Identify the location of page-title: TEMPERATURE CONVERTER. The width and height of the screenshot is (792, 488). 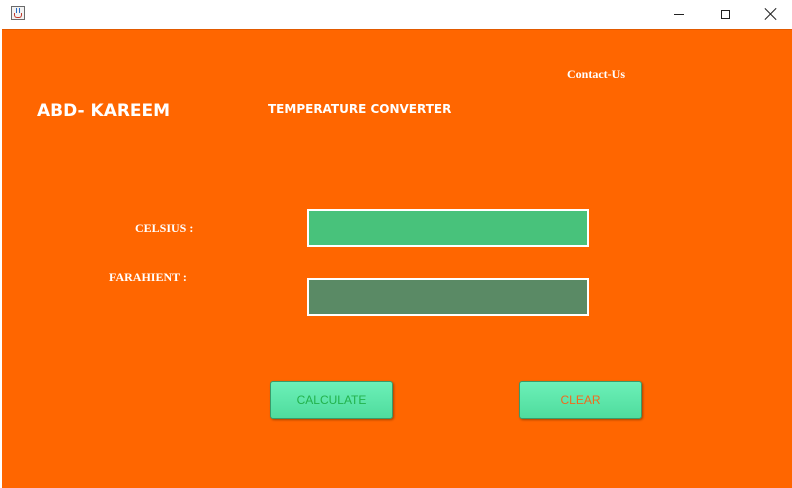
(360, 109).